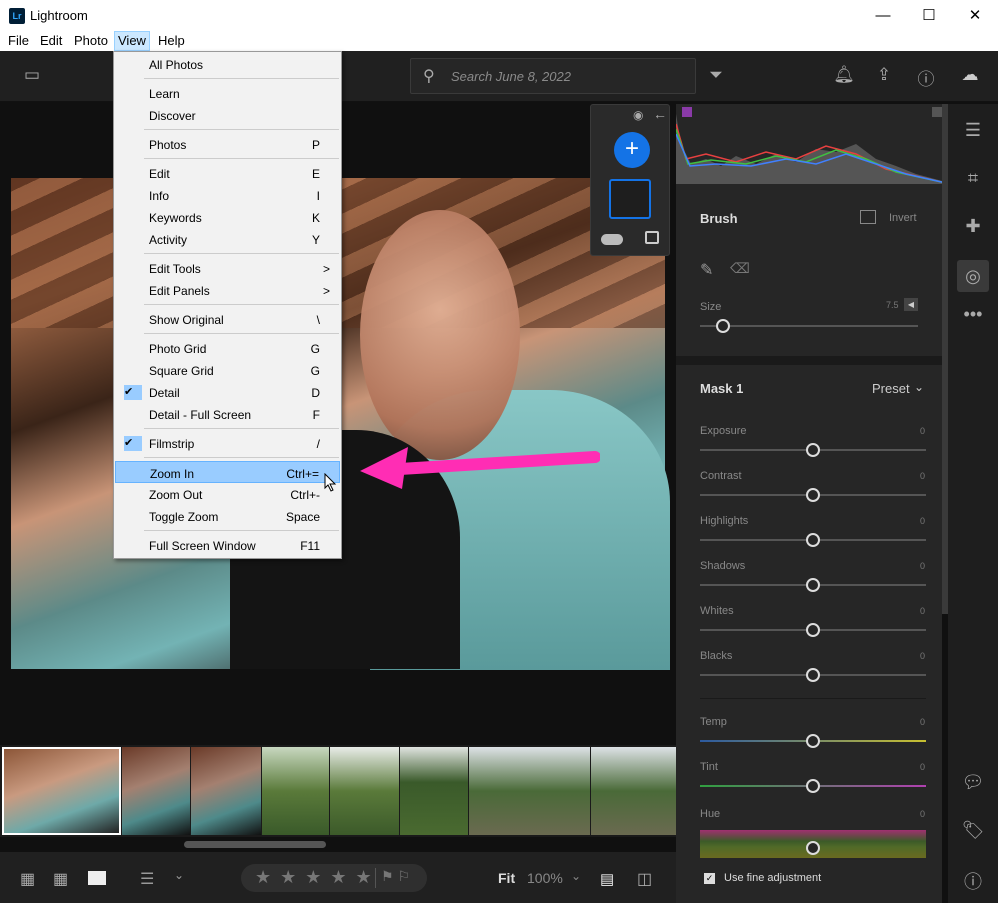 Image resolution: width=998 pixels, height=903 pixels. Describe the element at coordinates (576, 876) in the screenshot. I see `zoom-chevron-icon: ⌄` at that location.